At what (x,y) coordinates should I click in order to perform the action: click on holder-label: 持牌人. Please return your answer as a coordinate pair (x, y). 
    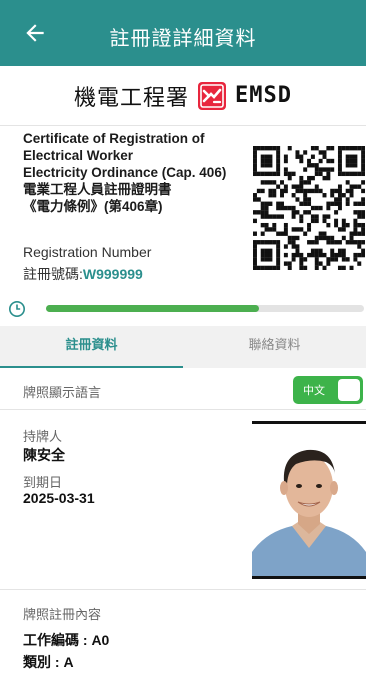
    Looking at the image, I should click on (43, 437).